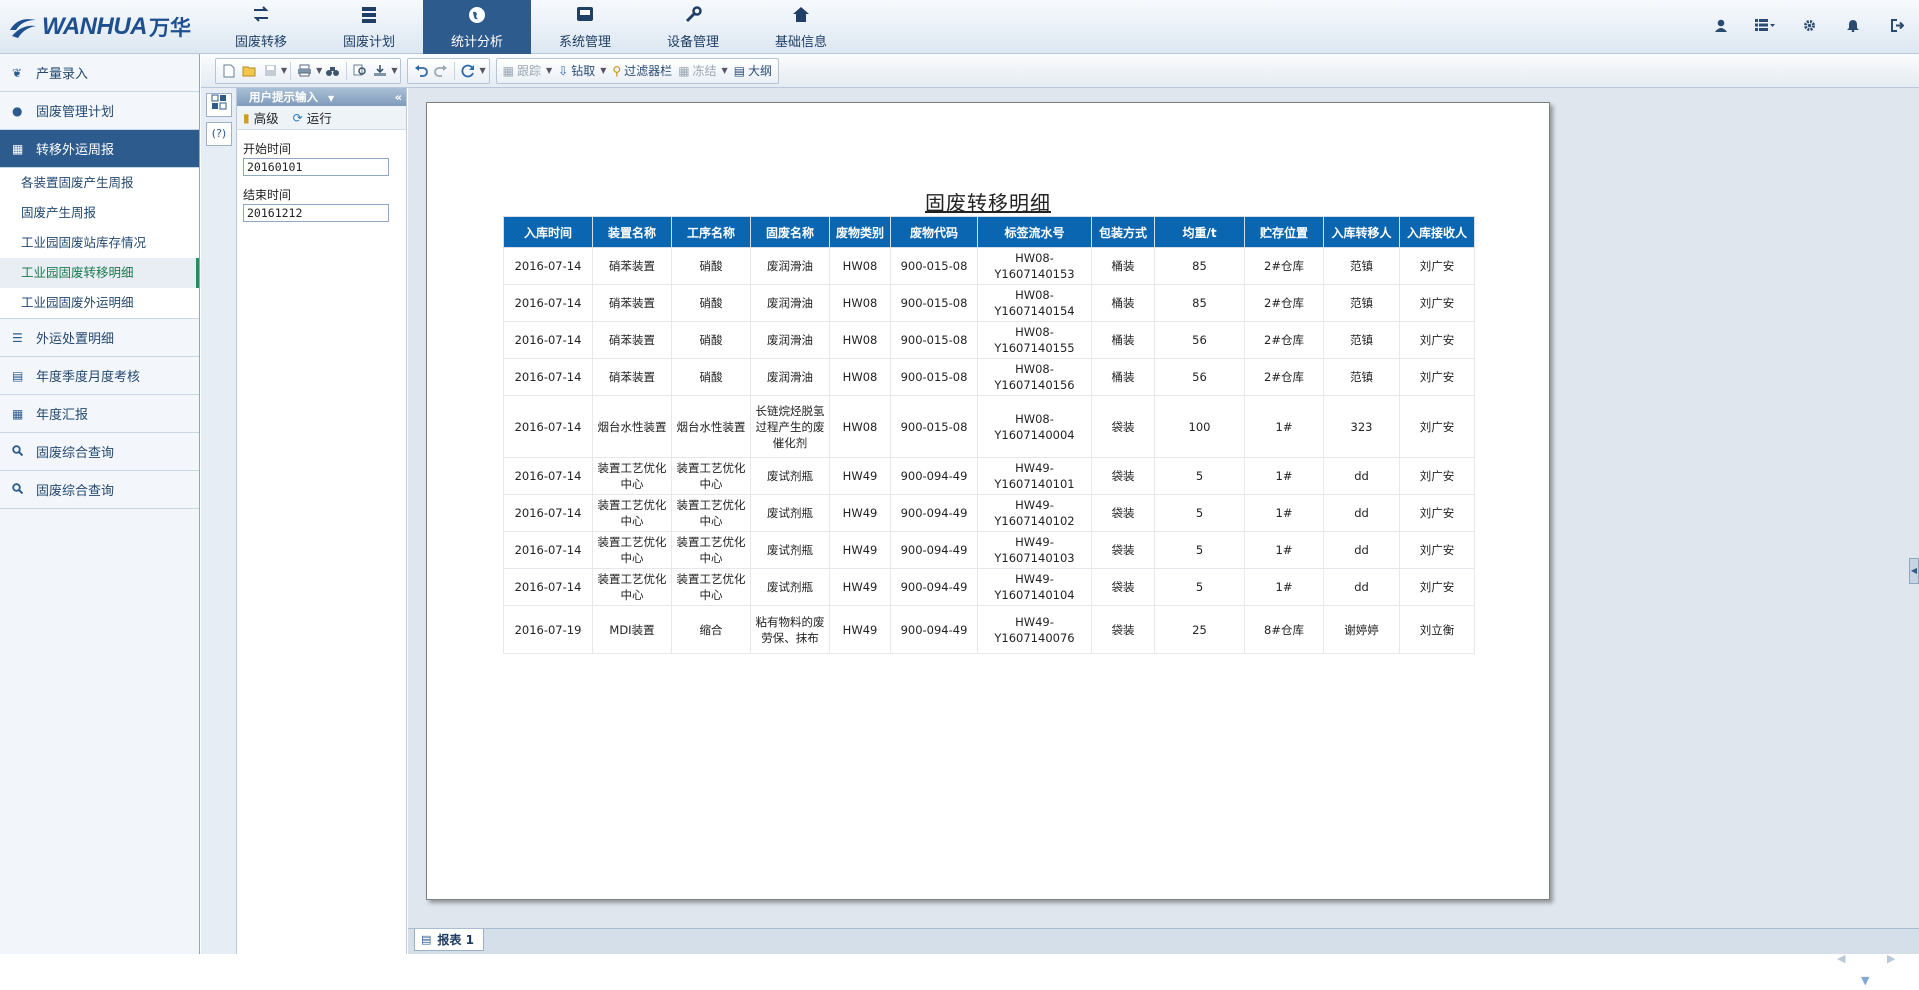 Image resolution: width=1919 pixels, height=990 pixels. I want to click on sidebar-item-query-2: 固废综合查询, so click(99, 490).